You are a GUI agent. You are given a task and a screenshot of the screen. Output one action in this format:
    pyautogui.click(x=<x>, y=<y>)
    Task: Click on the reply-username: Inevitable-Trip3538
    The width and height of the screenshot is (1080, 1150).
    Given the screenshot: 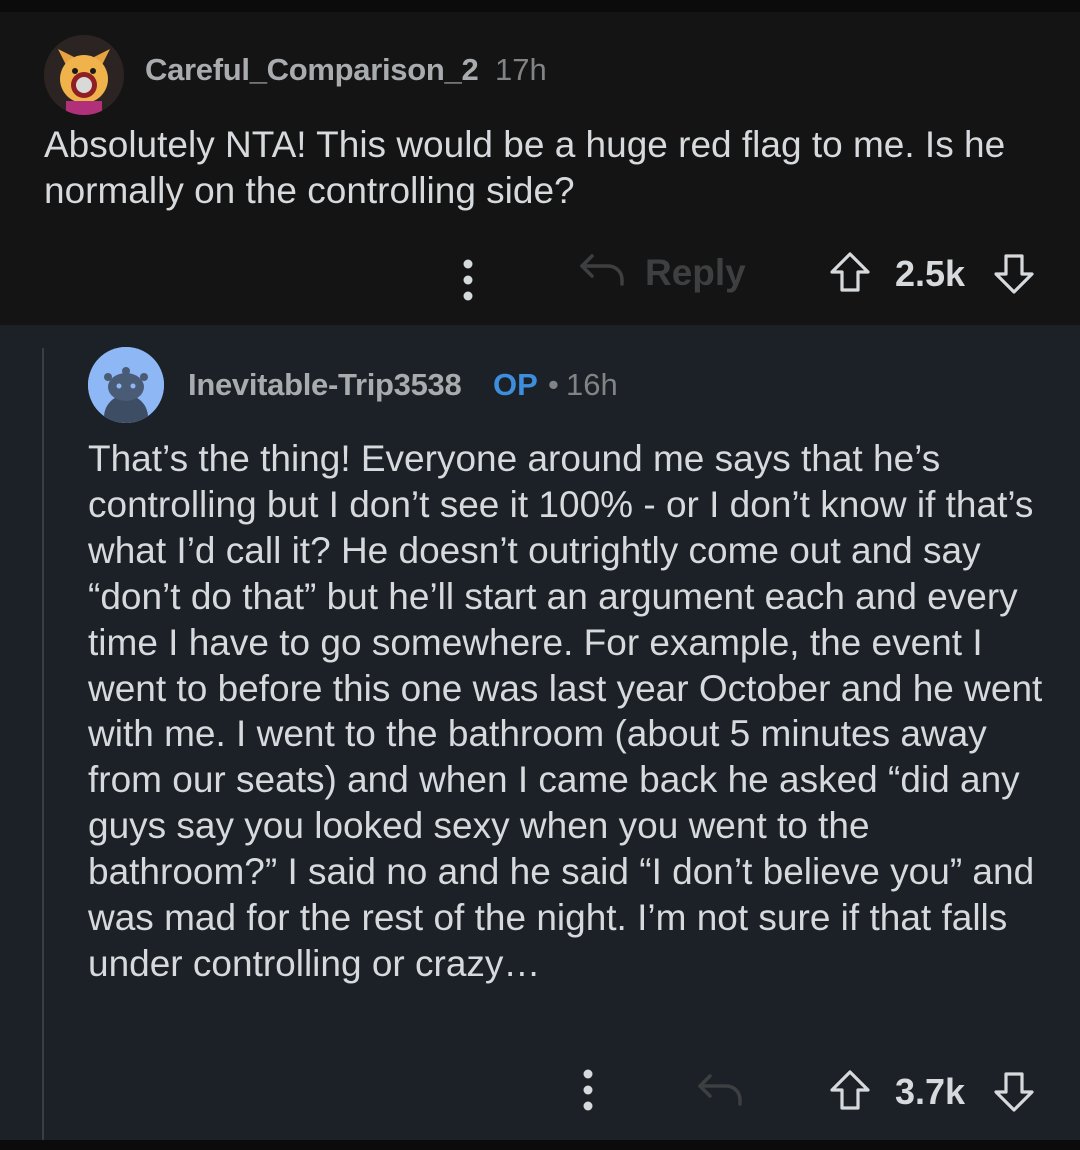 What is the action you would take?
    pyautogui.click(x=325, y=385)
    